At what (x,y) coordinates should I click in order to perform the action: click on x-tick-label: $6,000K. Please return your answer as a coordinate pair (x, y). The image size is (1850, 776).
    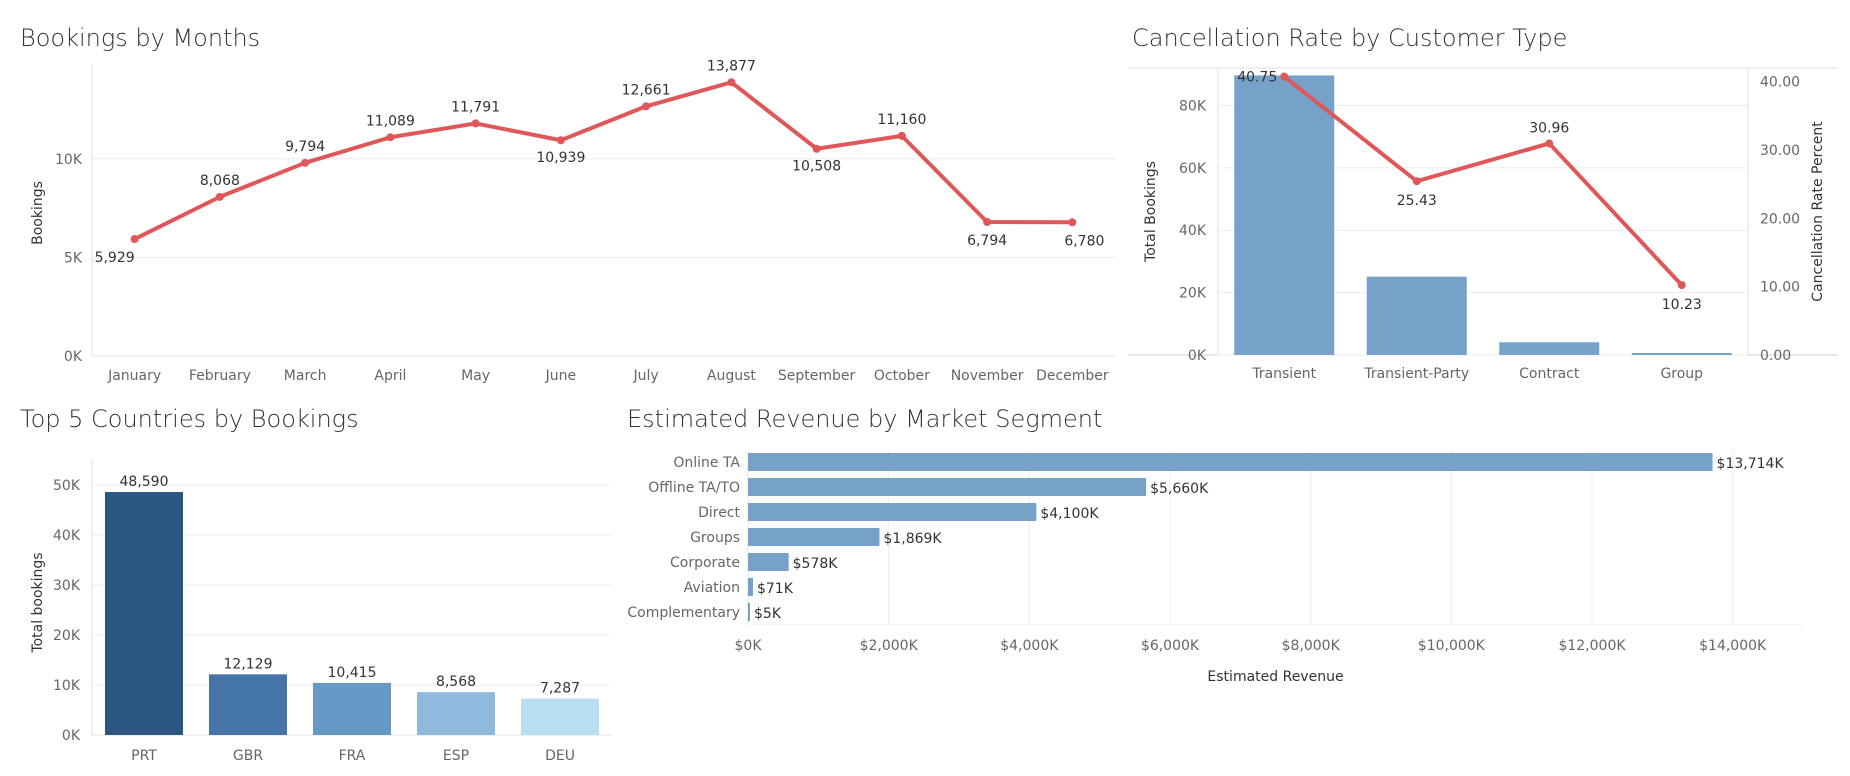
    Looking at the image, I should click on (1170, 646).